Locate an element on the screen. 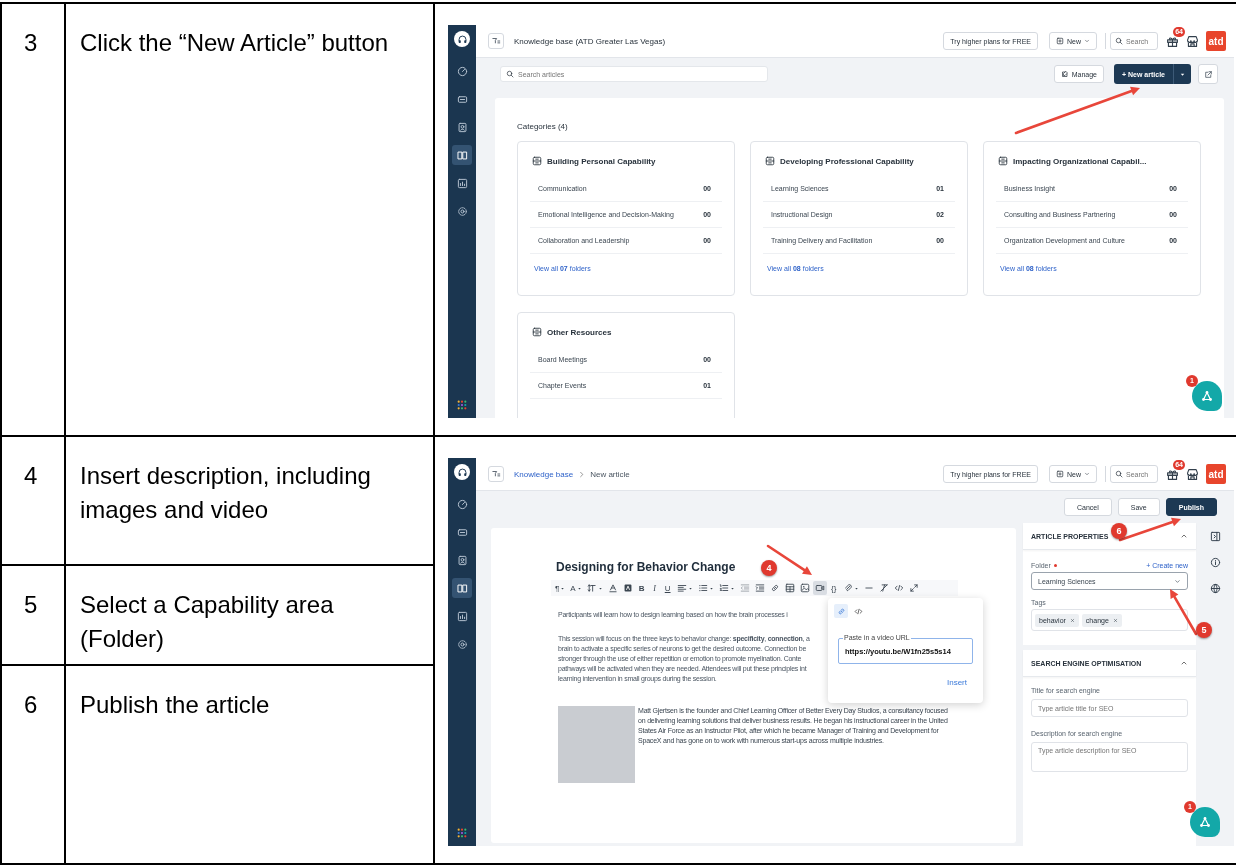 The height and width of the screenshot is (867, 1236). highlight-icon is located at coordinates (627, 588).